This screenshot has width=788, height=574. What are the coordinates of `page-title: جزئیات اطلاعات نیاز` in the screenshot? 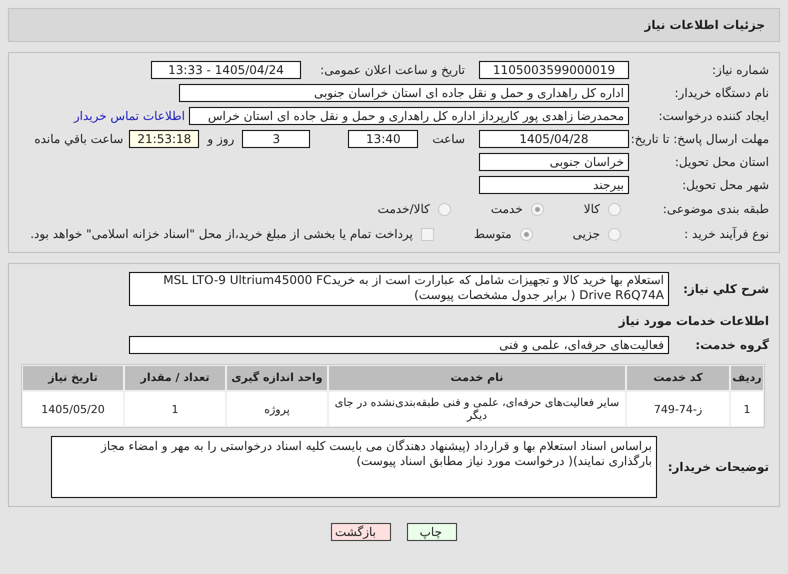 It's located at (704, 25).